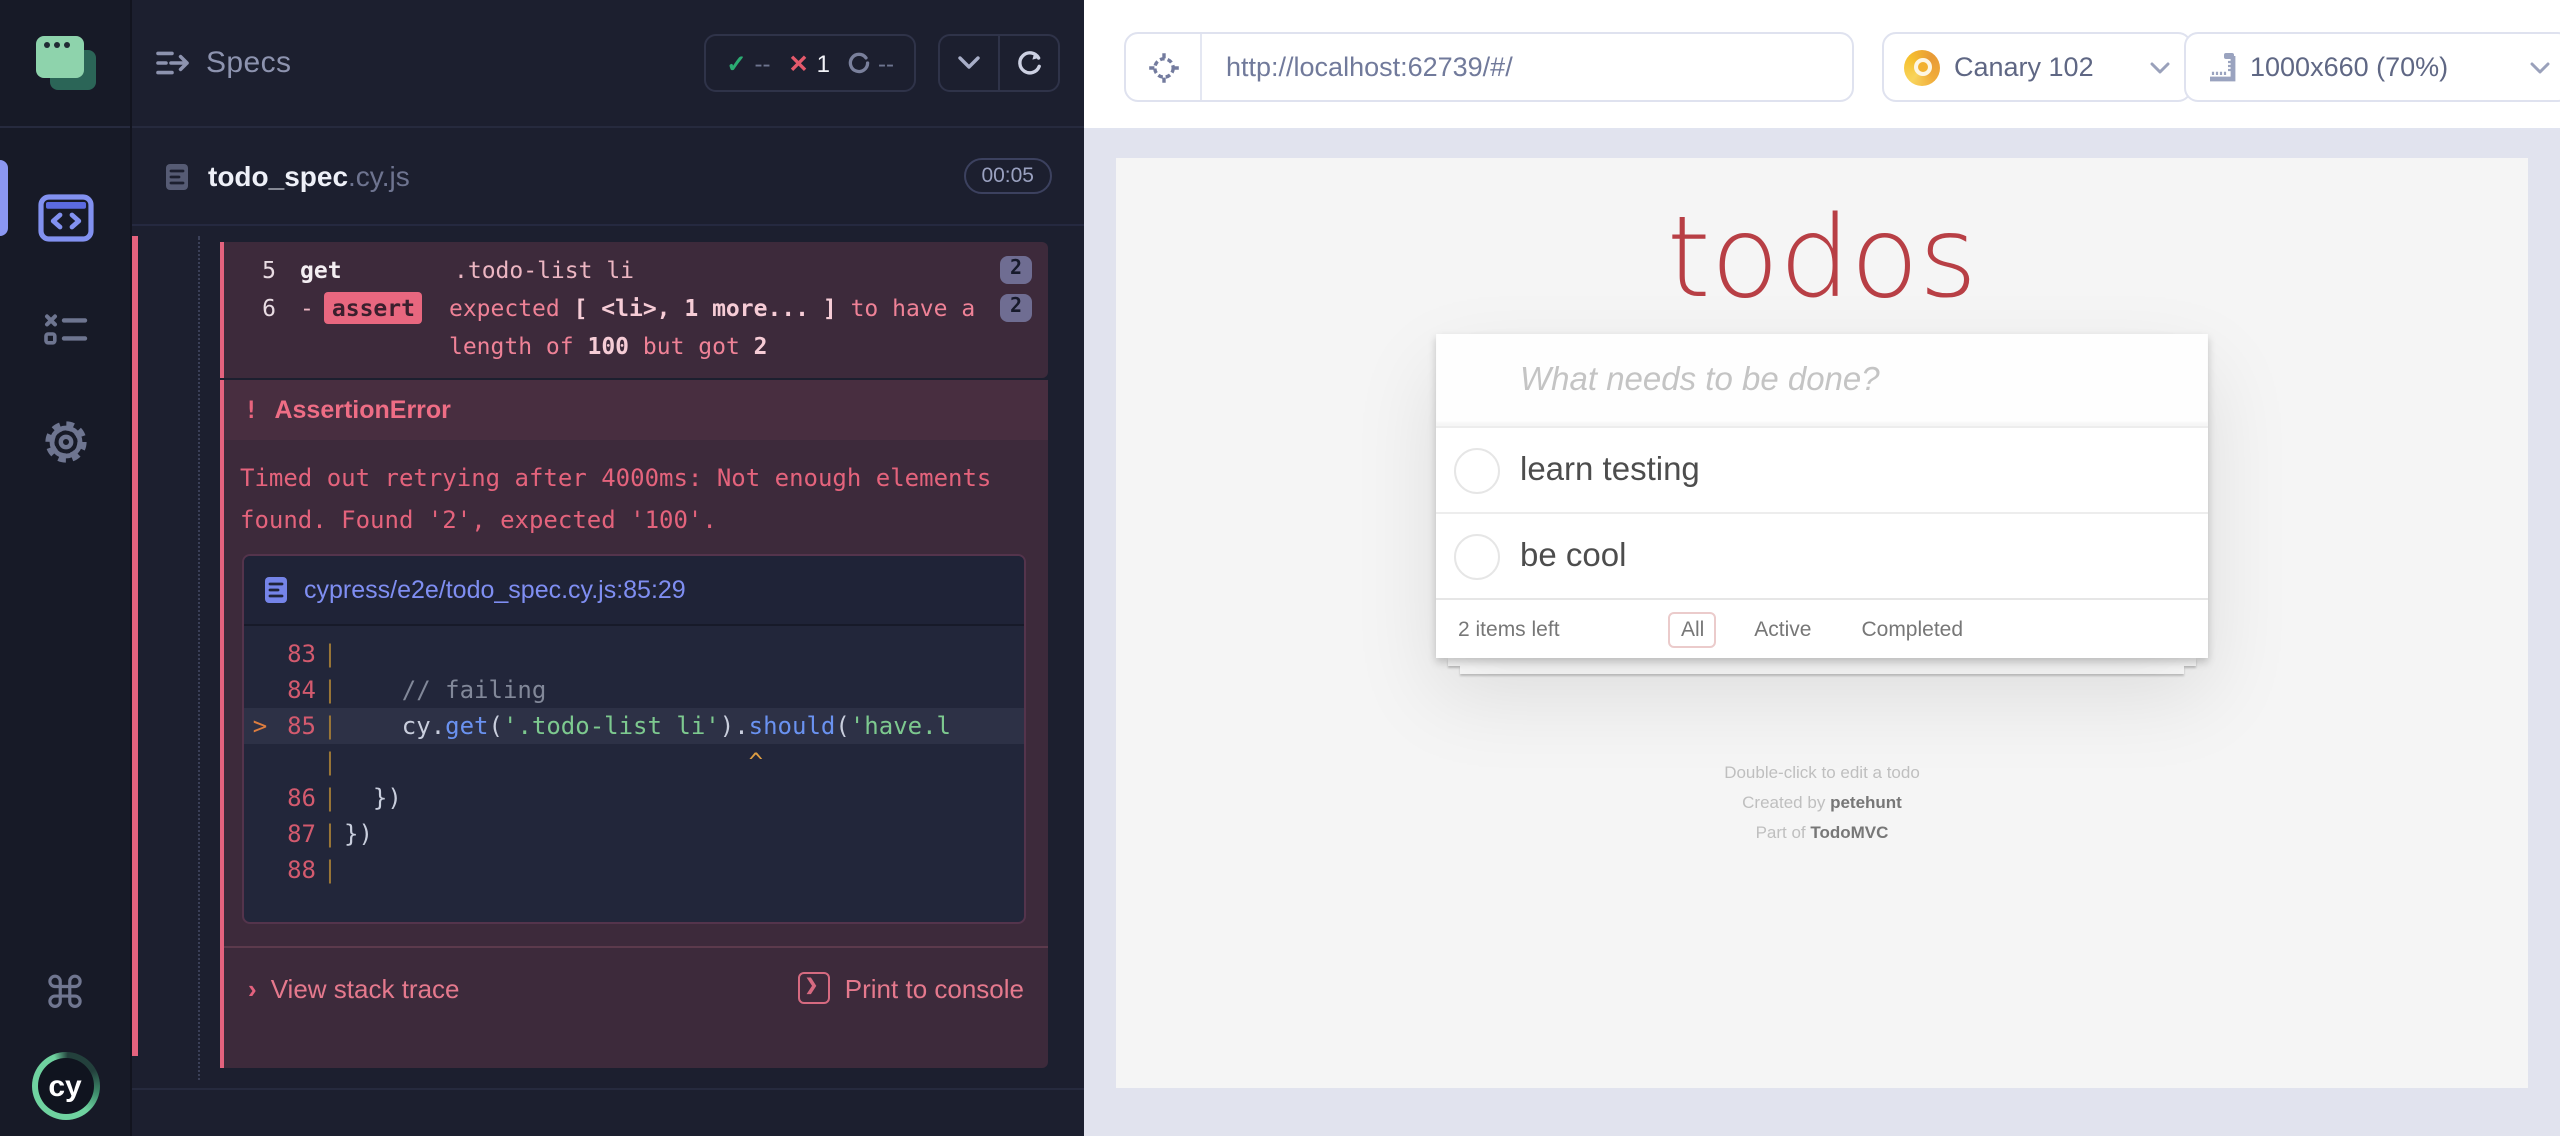 Image resolution: width=2560 pixels, height=1136 pixels. What do you see at coordinates (554, 762) in the screenshot?
I see `error-caret: ^` at bounding box center [554, 762].